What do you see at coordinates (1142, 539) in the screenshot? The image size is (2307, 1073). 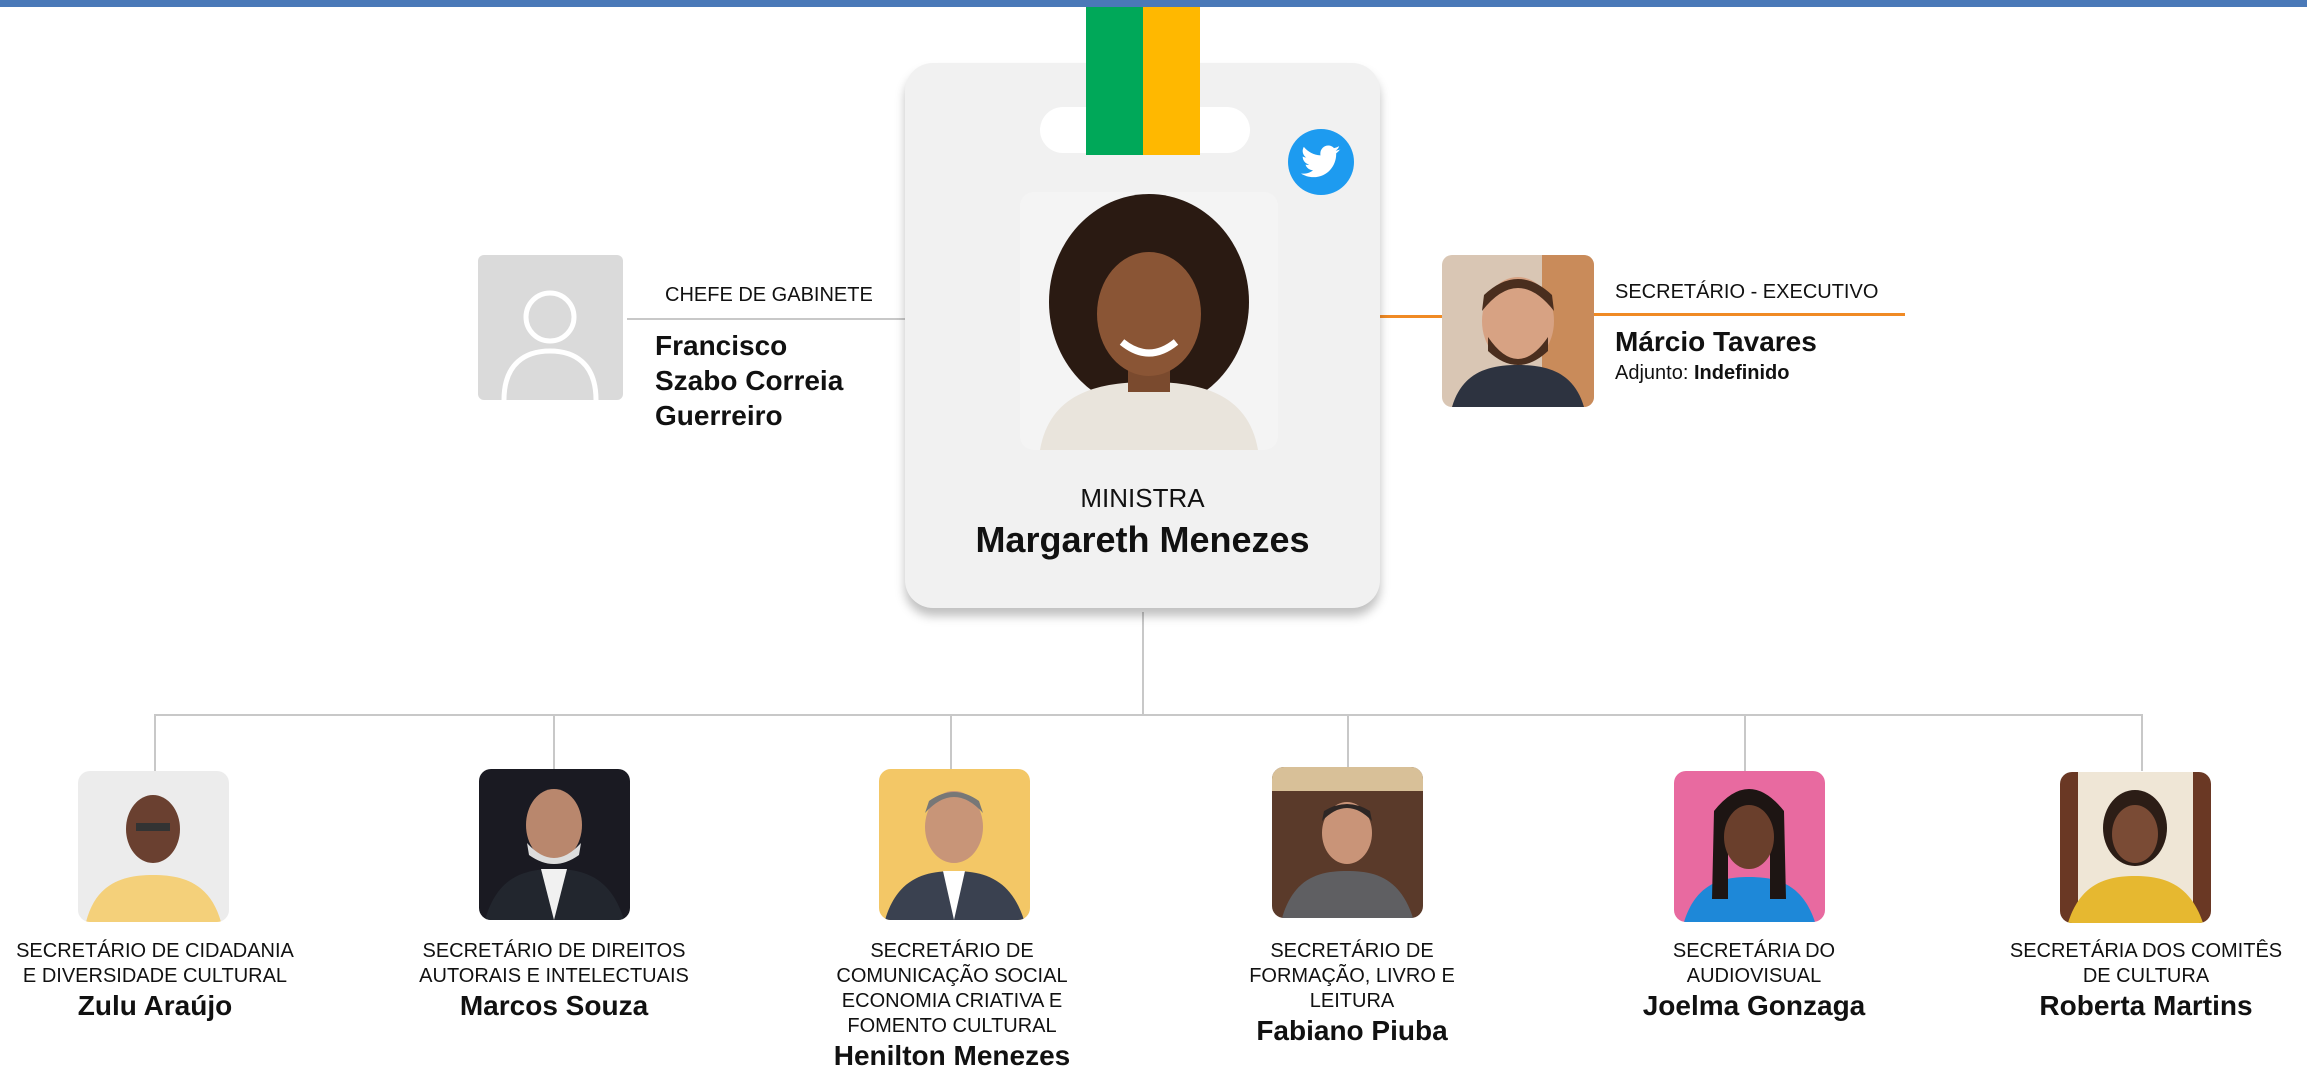 I see `minister-name: Margareth Menezes` at bounding box center [1142, 539].